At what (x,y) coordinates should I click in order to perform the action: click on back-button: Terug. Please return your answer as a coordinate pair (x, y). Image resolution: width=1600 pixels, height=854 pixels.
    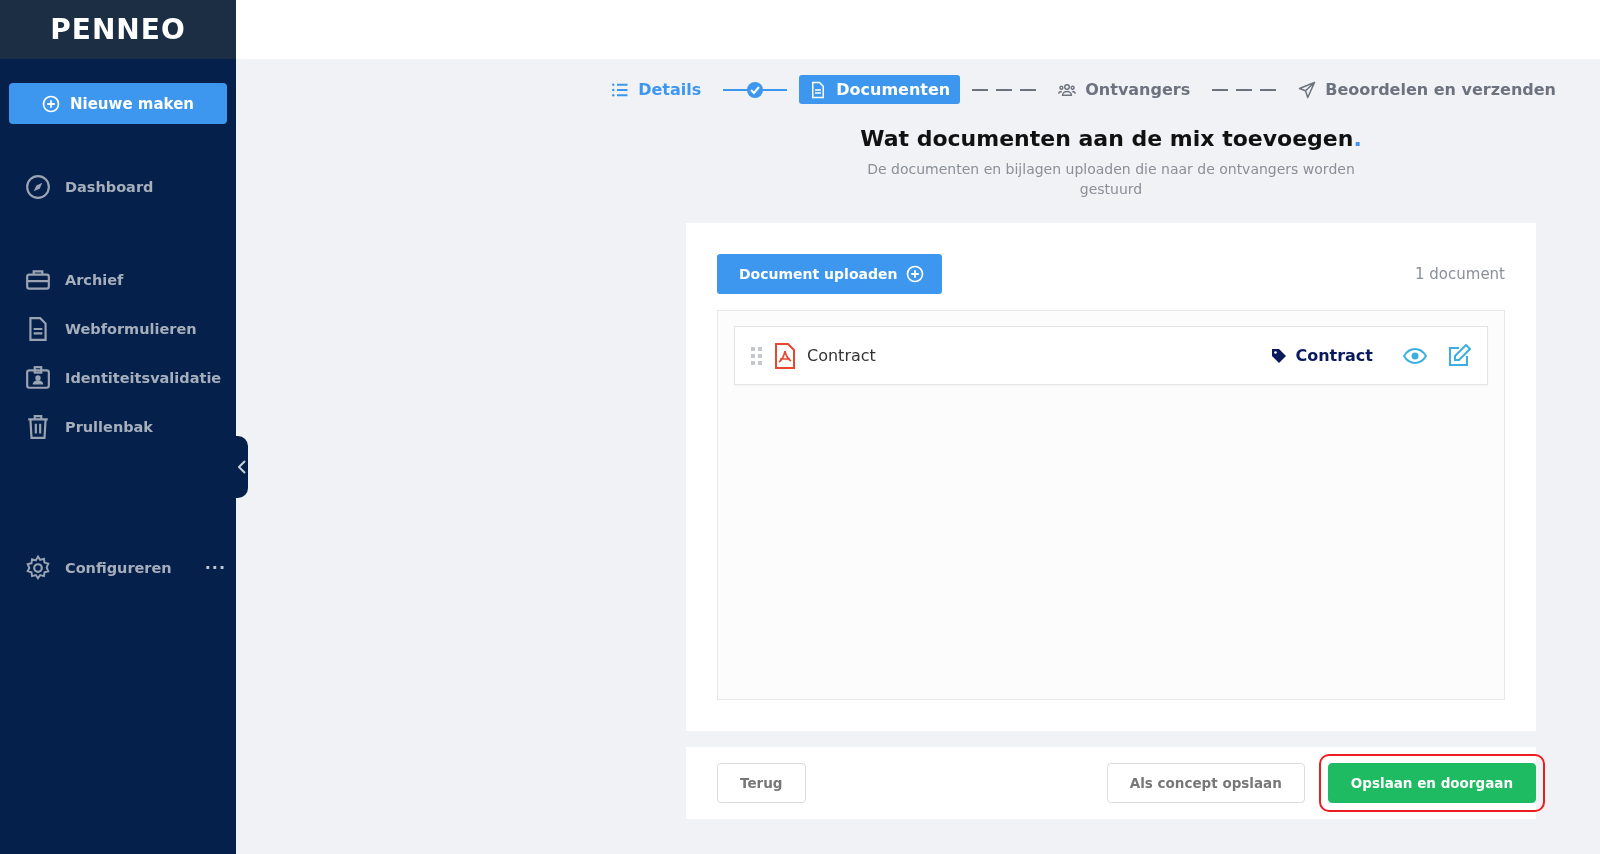
    Looking at the image, I should click on (761, 783).